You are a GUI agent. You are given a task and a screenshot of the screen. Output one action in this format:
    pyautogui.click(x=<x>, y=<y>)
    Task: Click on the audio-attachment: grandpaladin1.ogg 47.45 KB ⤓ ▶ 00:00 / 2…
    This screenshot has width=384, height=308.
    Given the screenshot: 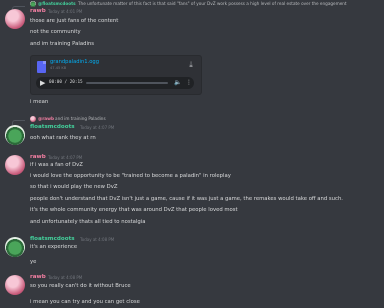 What is the action you would take?
    pyautogui.click(x=116, y=75)
    